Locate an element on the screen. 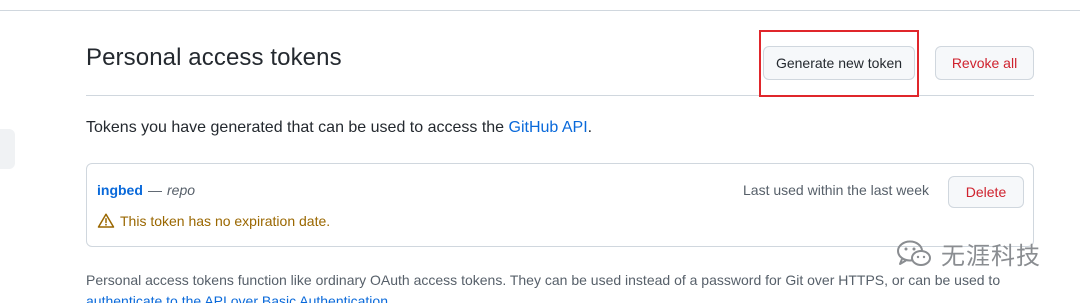 The width and height of the screenshot is (1080, 303). token-scope: repo is located at coordinates (181, 190).